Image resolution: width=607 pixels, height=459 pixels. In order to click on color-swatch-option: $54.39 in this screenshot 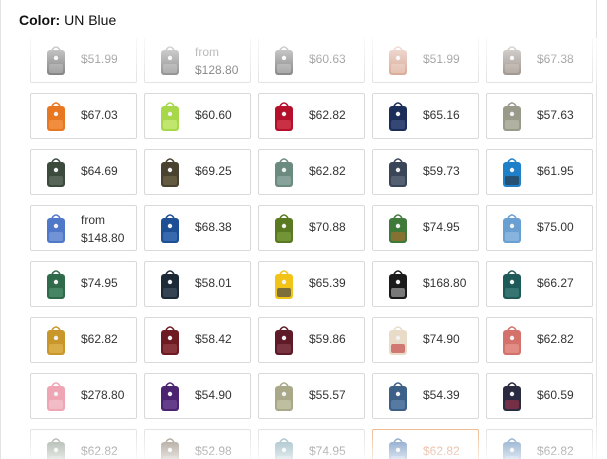, I will do `click(425, 396)`.